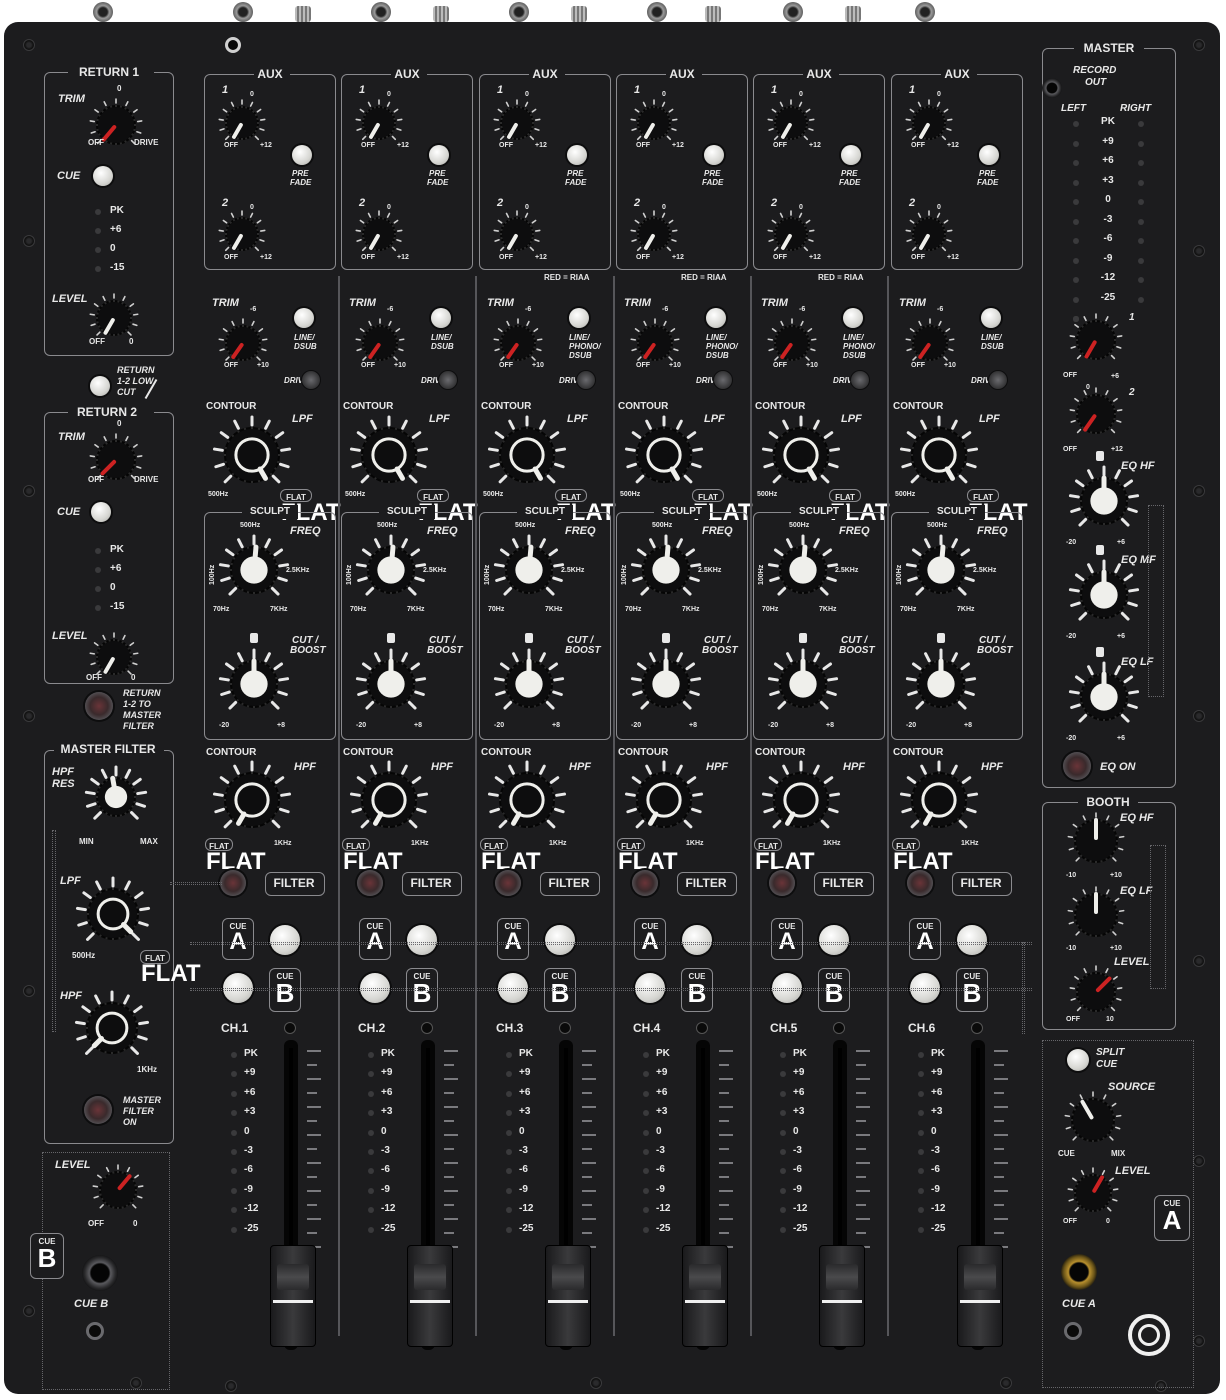  I want to click on cue-a-badge: CUE A, so click(1172, 1218).